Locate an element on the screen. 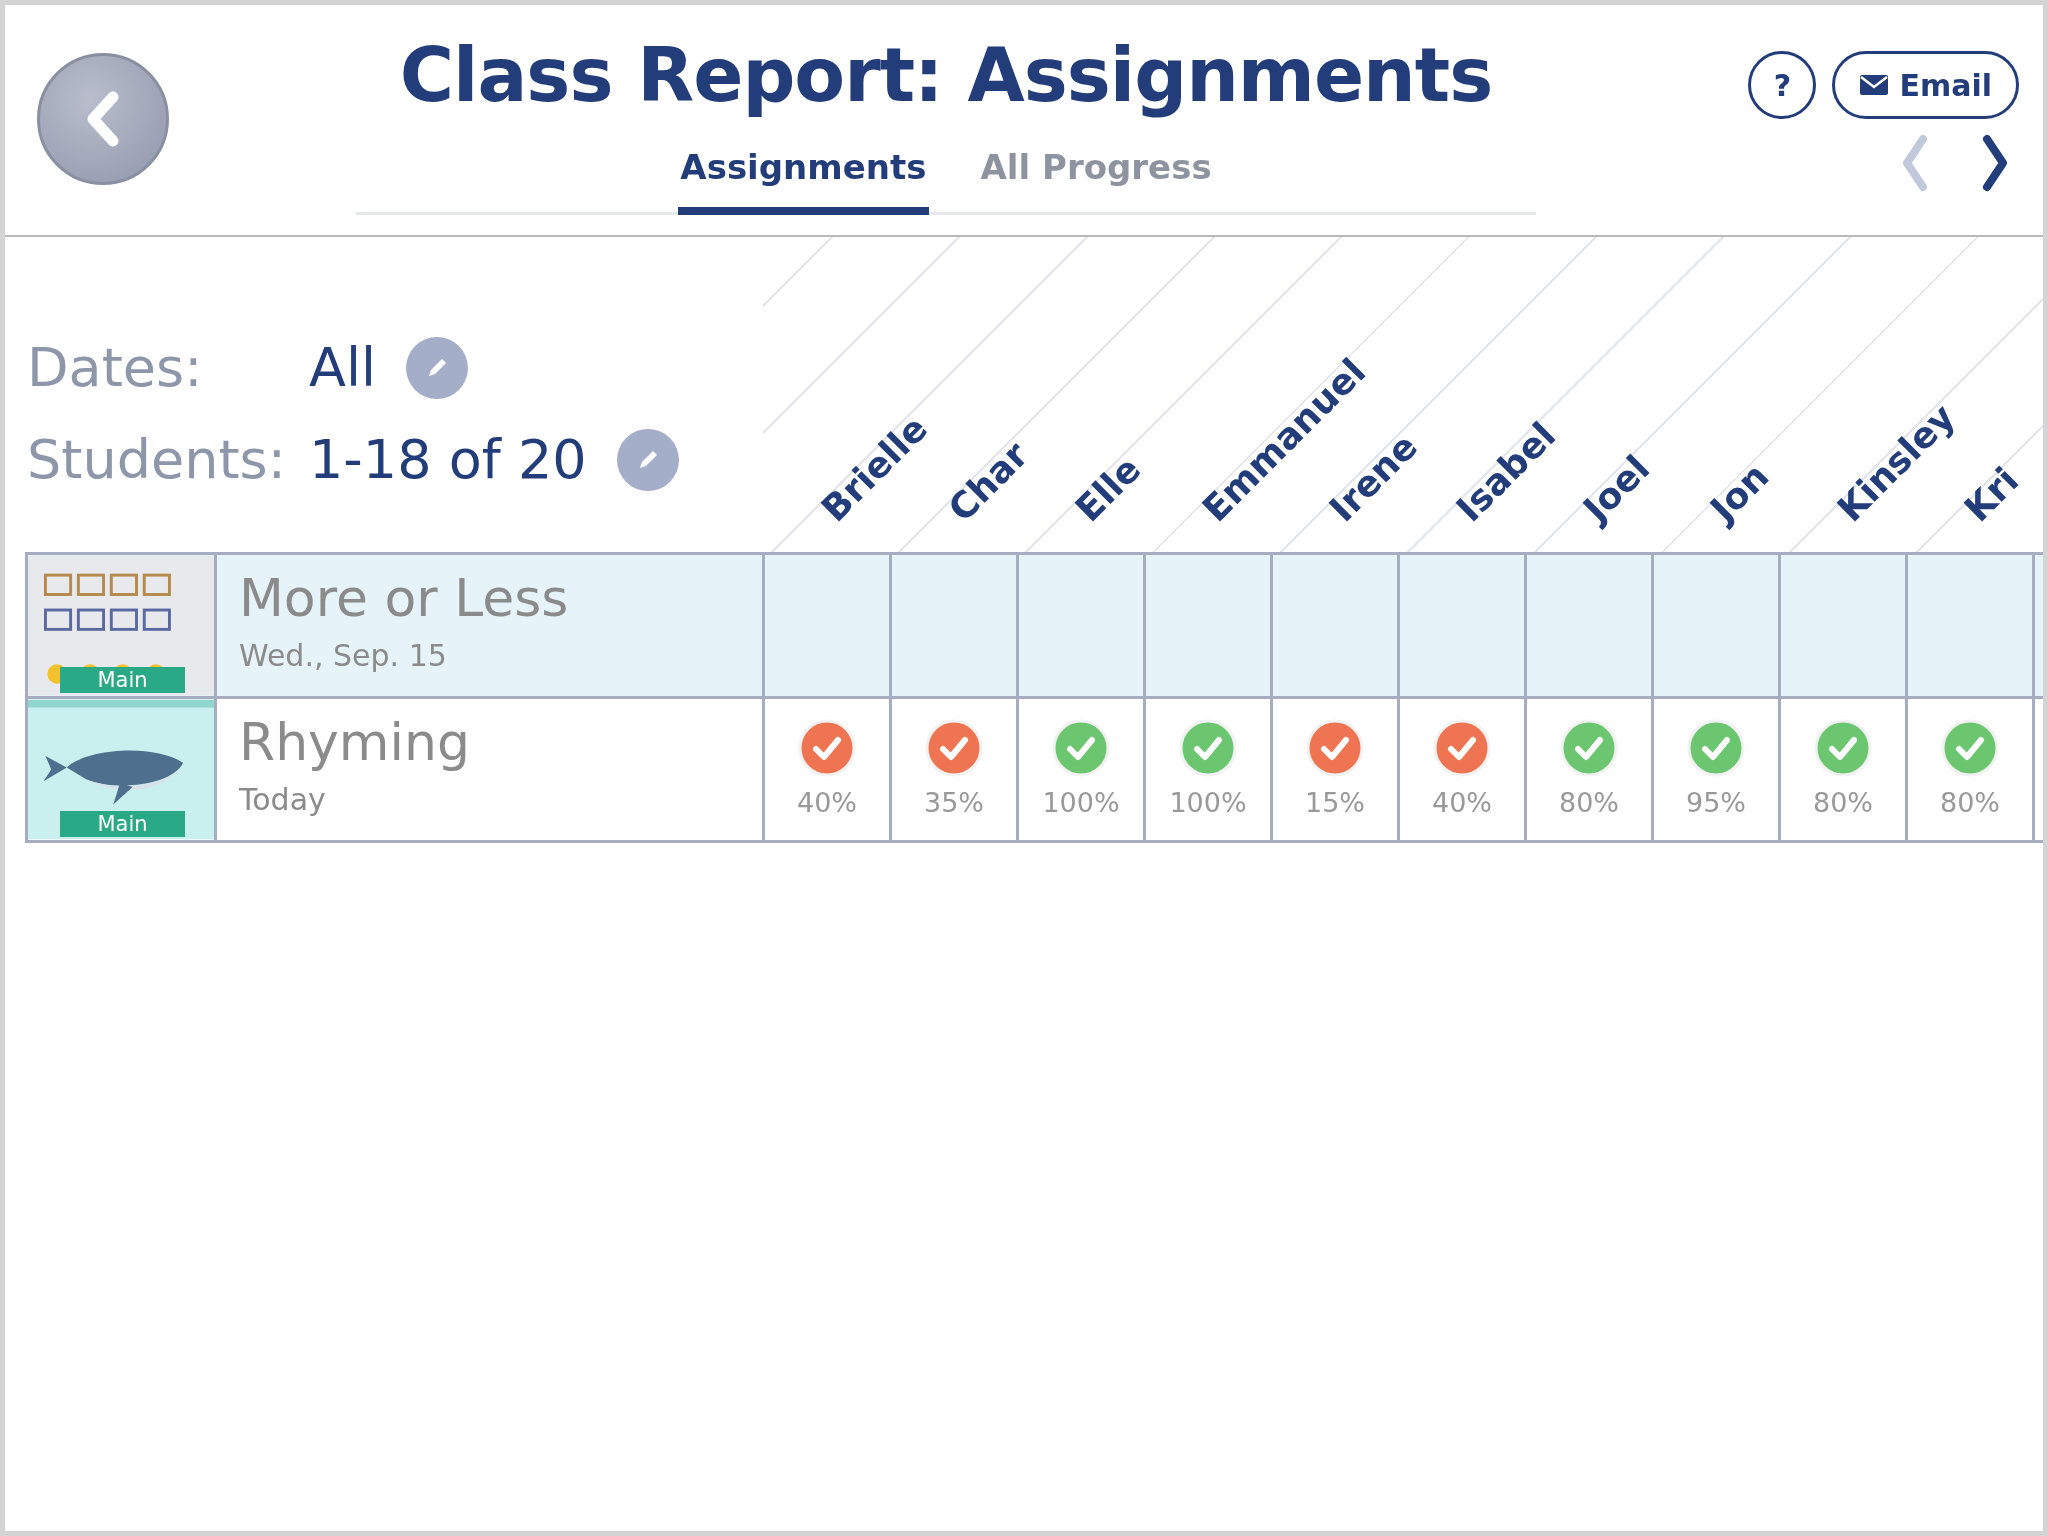 Image resolution: width=2048 pixels, height=1536 pixels. assignment-name: Rhyming is located at coordinates (355, 742).